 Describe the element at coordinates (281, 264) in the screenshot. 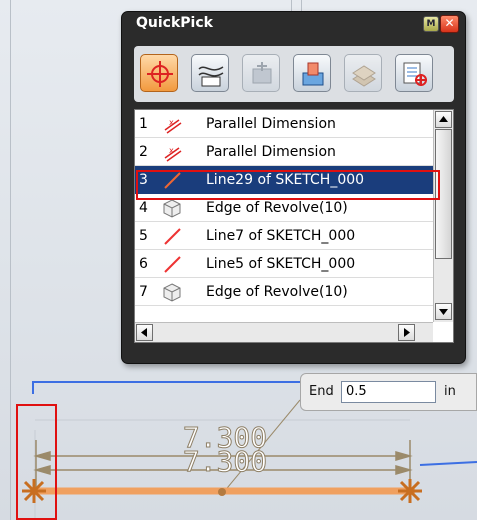

I see `list-item-label: Line5 of SKETCH_000` at that location.